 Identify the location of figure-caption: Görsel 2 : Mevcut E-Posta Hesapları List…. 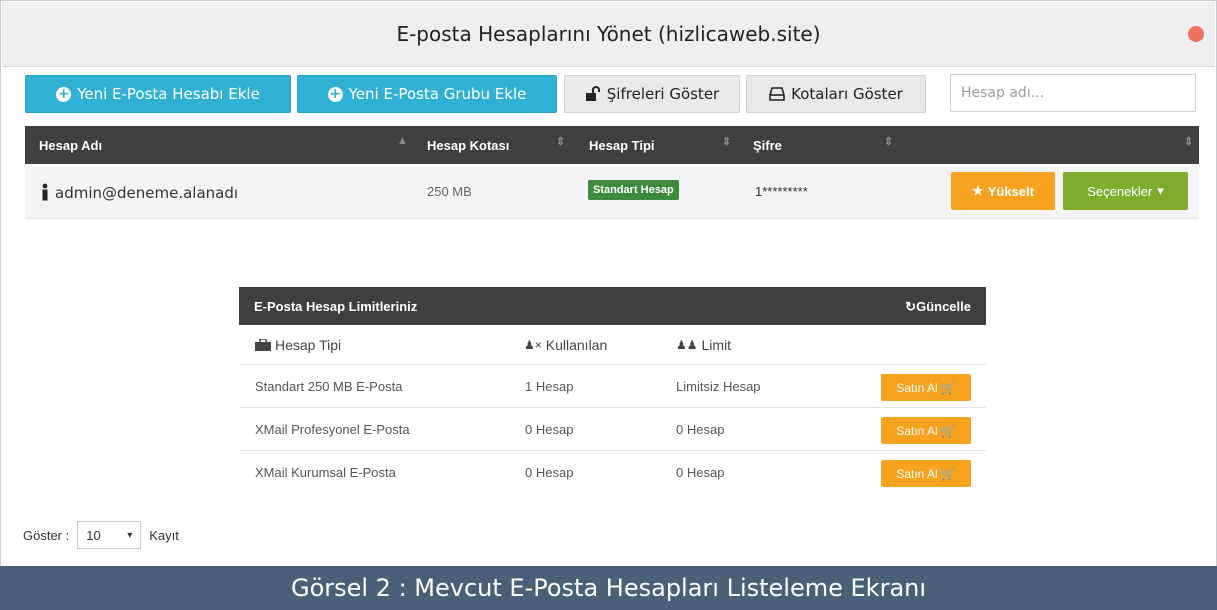
(608, 588).